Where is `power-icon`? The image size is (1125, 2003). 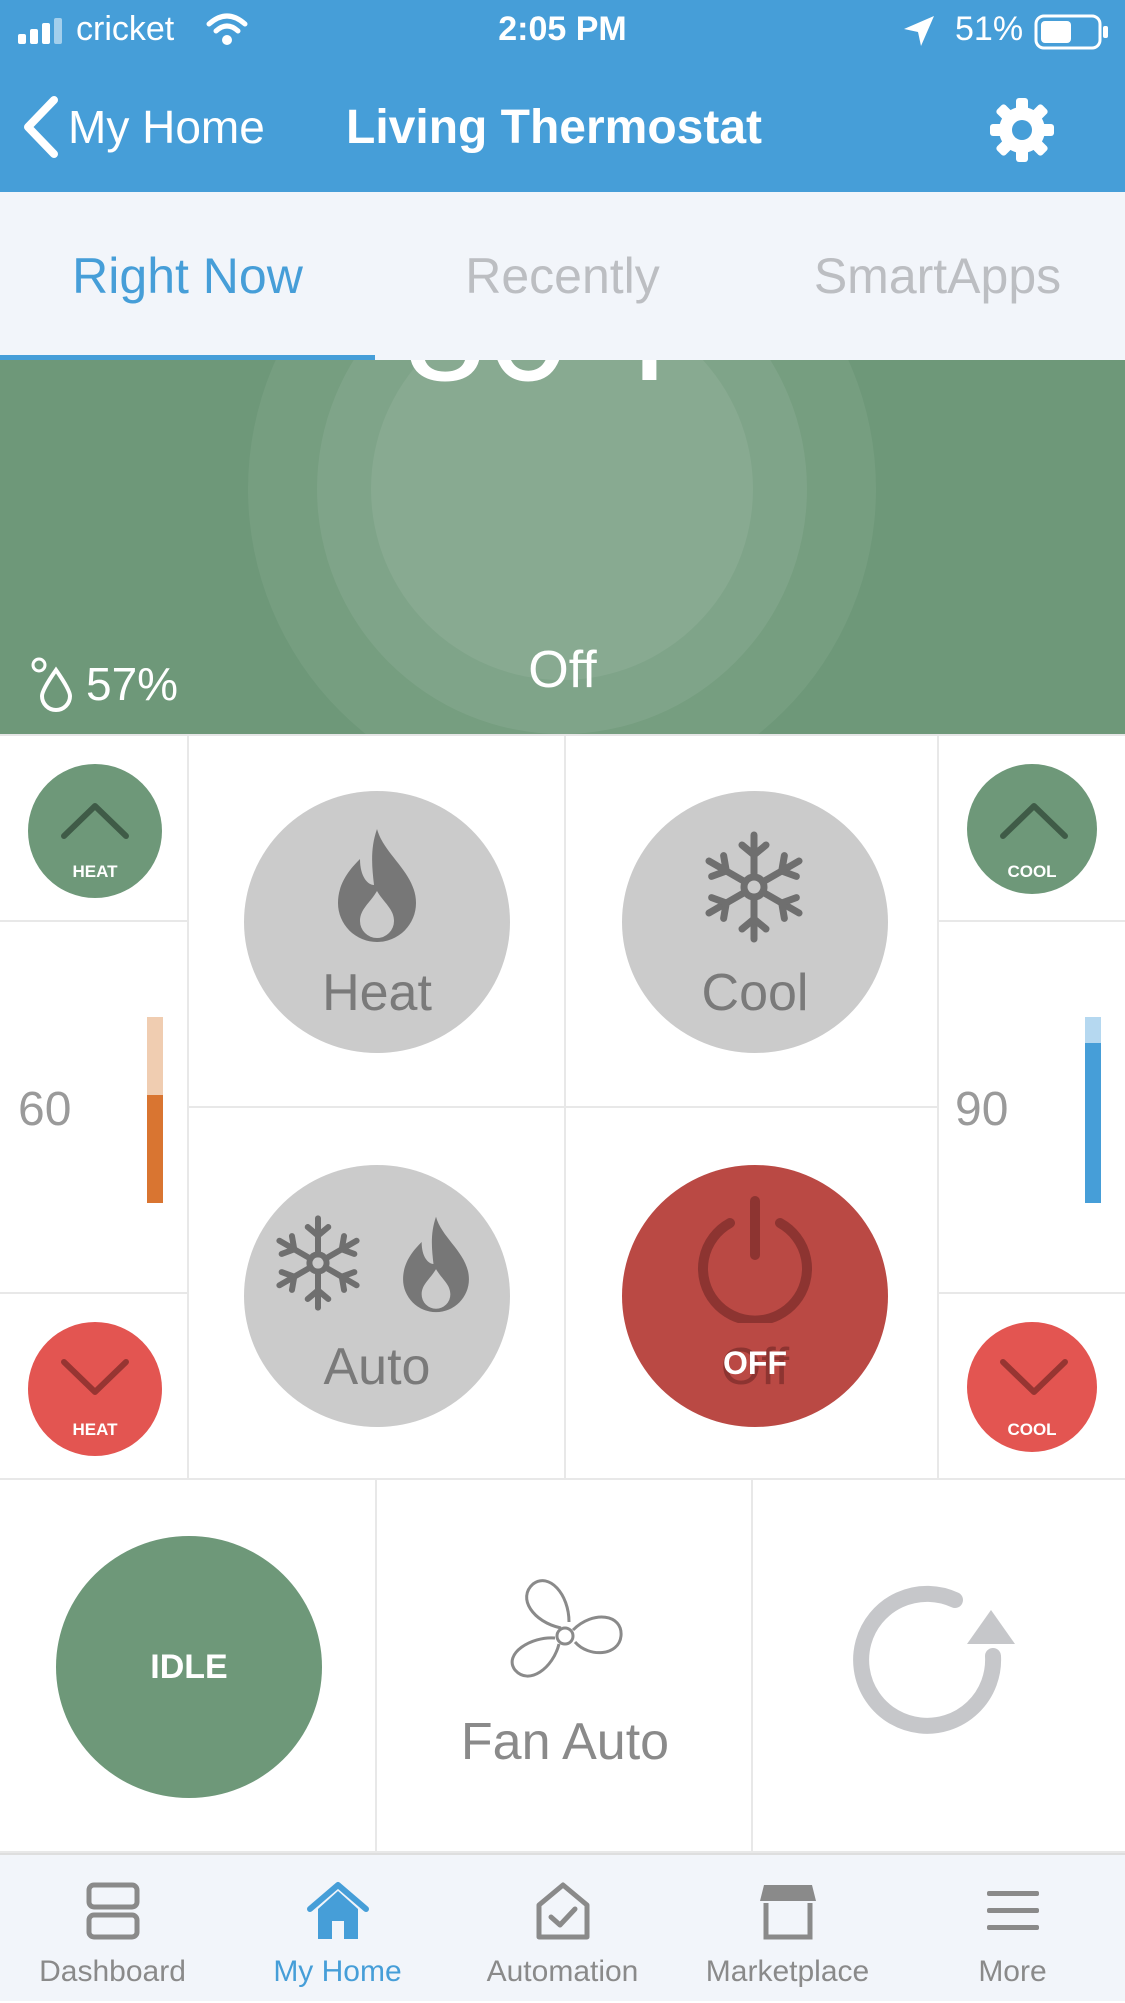 power-icon is located at coordinates (755, 1259).